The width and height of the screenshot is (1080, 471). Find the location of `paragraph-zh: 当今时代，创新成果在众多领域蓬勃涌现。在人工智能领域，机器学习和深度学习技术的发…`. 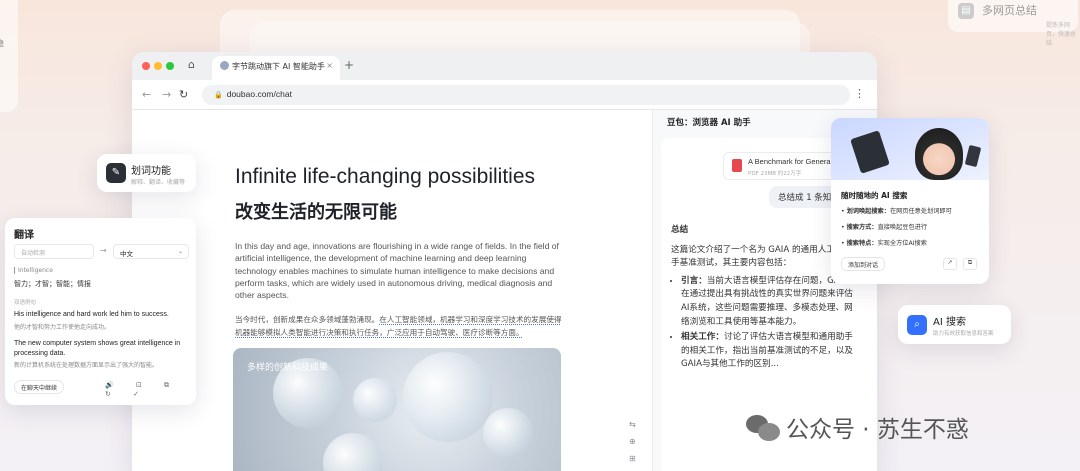

paragraph-zh: 当今时代，创新成果在众多领域蓬勃涌现。在人工智能领域，机器学习和深度学习技术的发… is located at coordinates (400, 326).